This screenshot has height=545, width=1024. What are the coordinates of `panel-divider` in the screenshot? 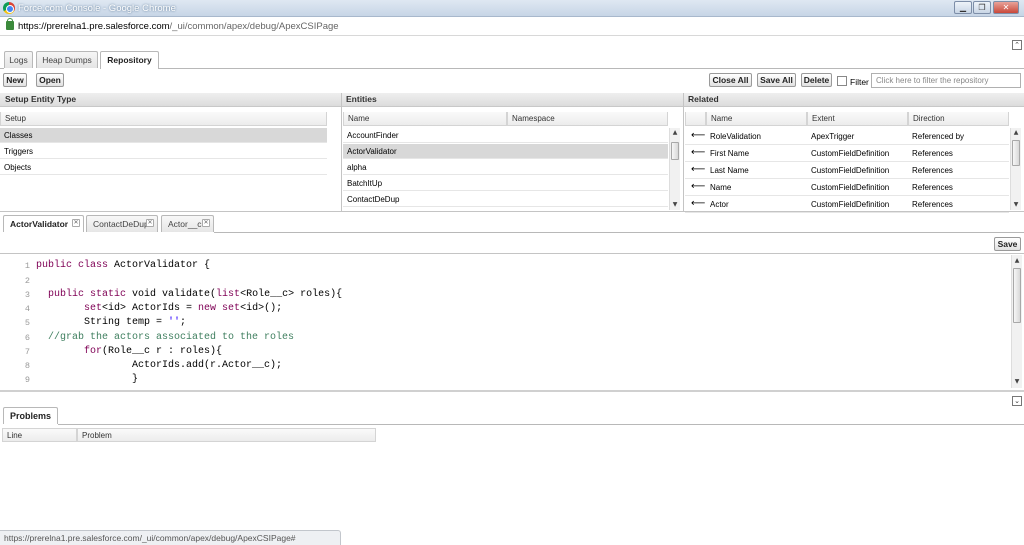 It's located at (341, 152).